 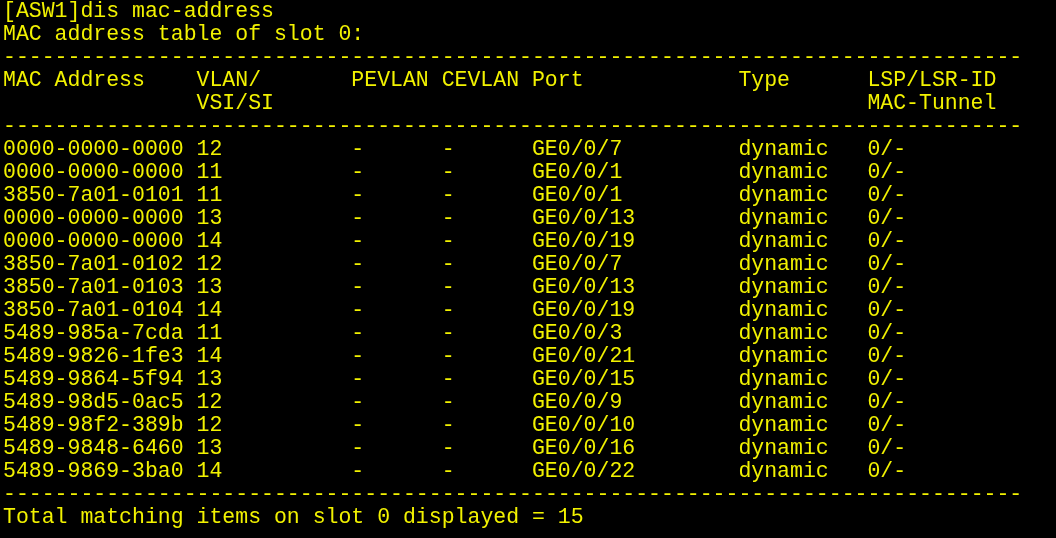 I want to click on summary-line: Total matching items on slot 0 displayed = 15, so click(x=293, y=517).